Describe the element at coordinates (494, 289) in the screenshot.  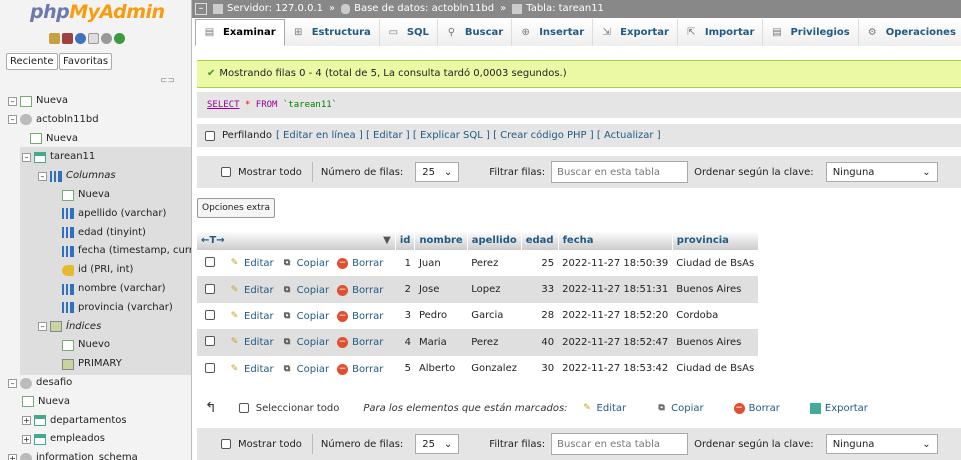
I see `cell-apellido: Lopez` at that location.